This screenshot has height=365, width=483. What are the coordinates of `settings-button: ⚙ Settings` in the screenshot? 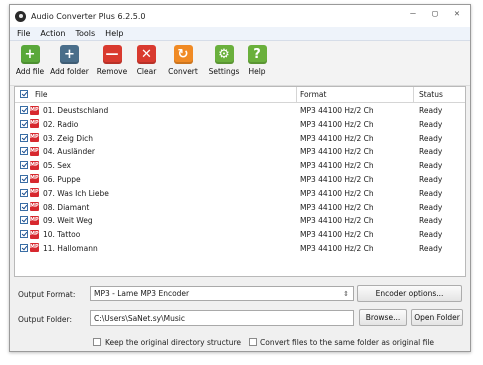 It's located at (224, 58).